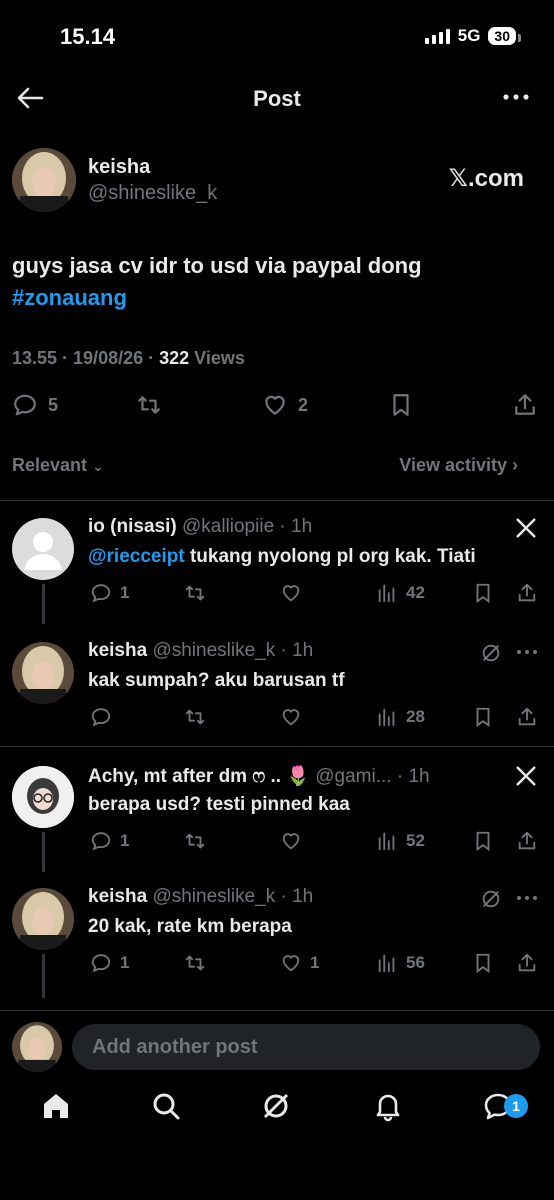  Describe the element at coordinates (166, 1106) in the screenshot. I see `search-icon` at that location.